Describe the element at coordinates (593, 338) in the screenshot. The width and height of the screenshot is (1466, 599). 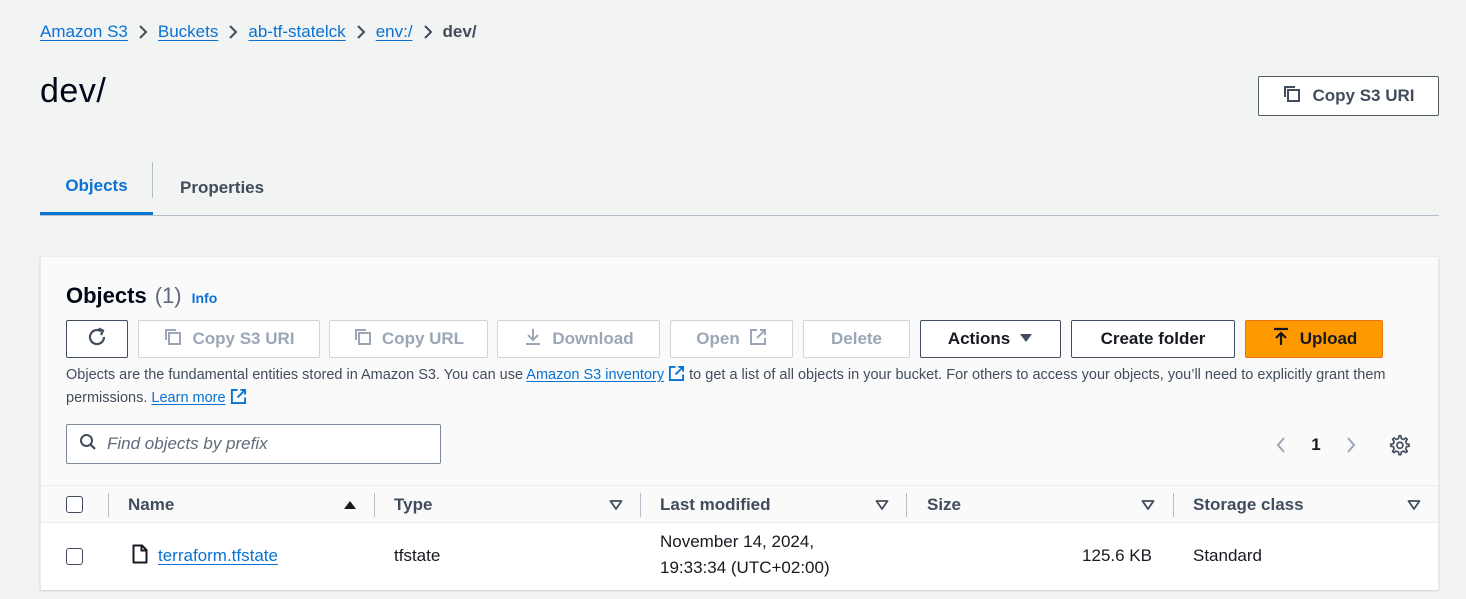
I see `download-label: Download` at that location.